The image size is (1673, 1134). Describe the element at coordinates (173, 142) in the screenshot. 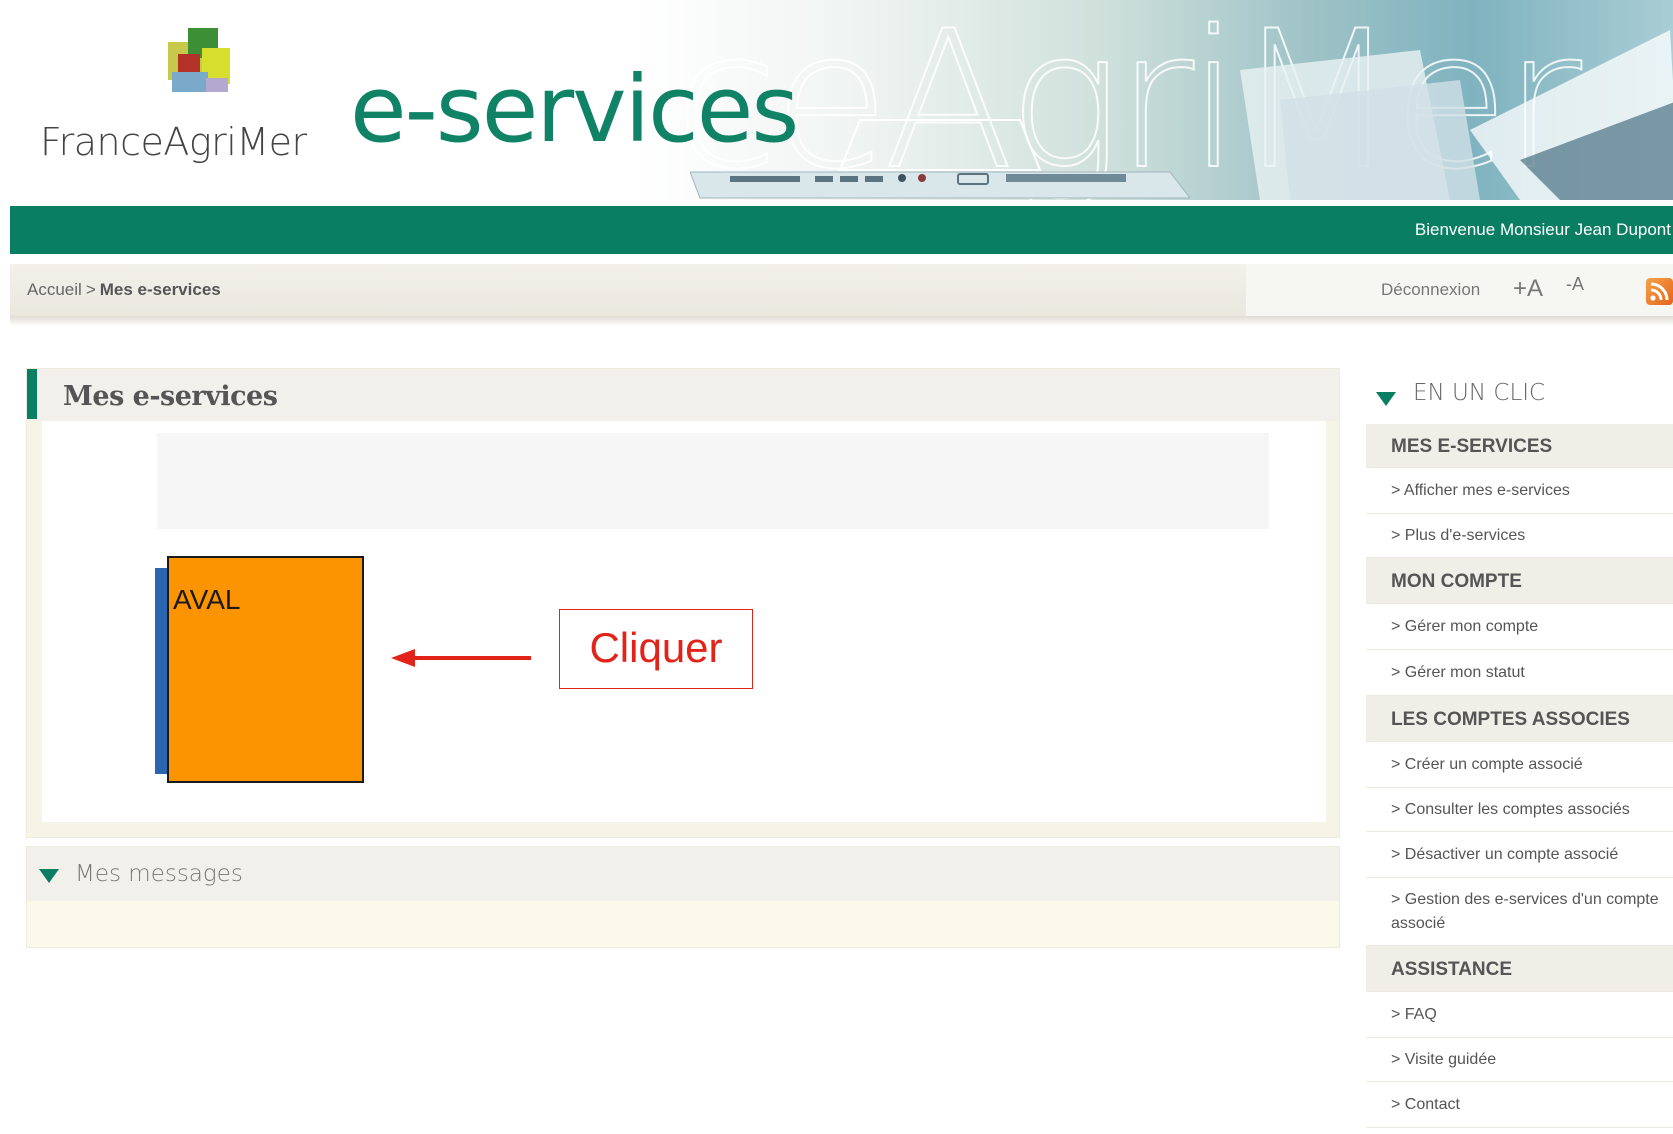

I see `logo-text: FranceAgriMer` at that location.